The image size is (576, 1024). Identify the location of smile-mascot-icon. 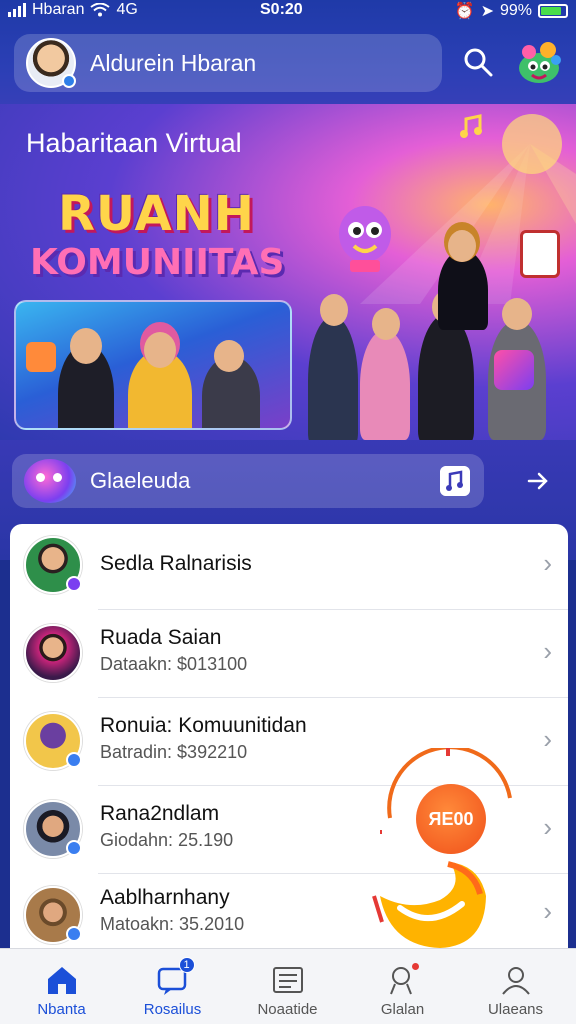
(429, 904).